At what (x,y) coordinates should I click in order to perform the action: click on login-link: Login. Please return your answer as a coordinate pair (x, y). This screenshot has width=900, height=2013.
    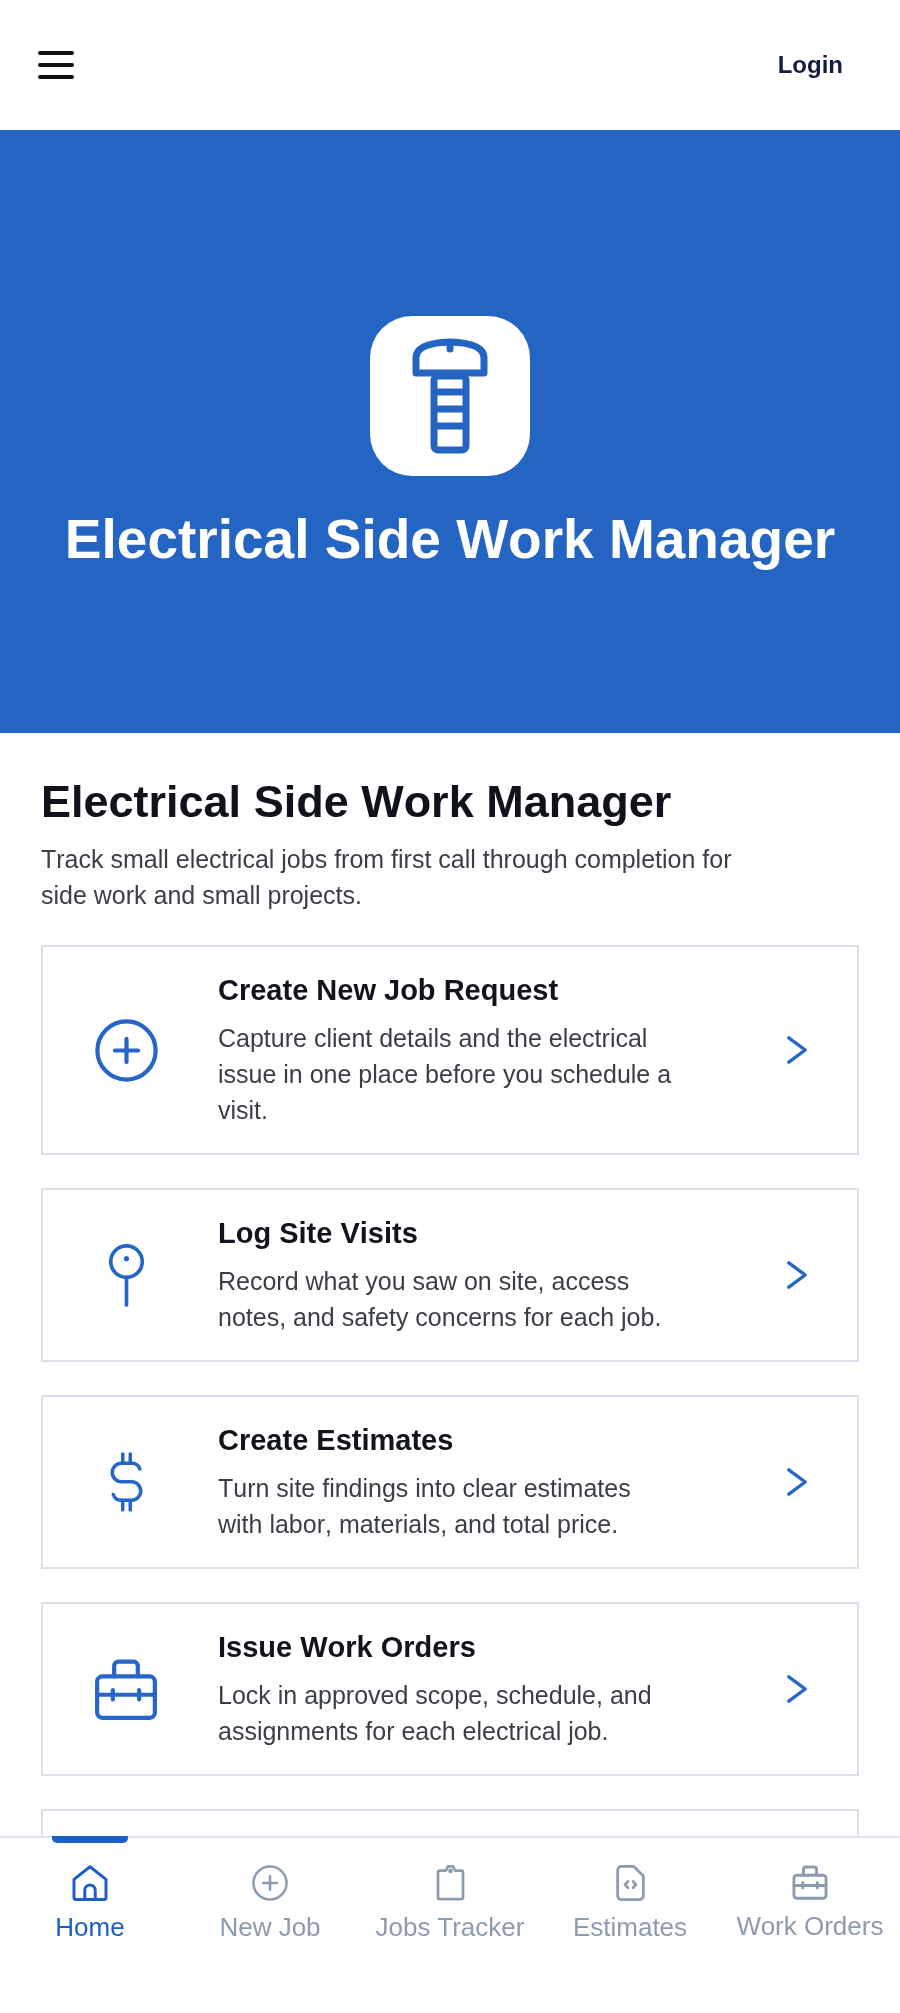
    Looking at the image, I should click on (810, 65).